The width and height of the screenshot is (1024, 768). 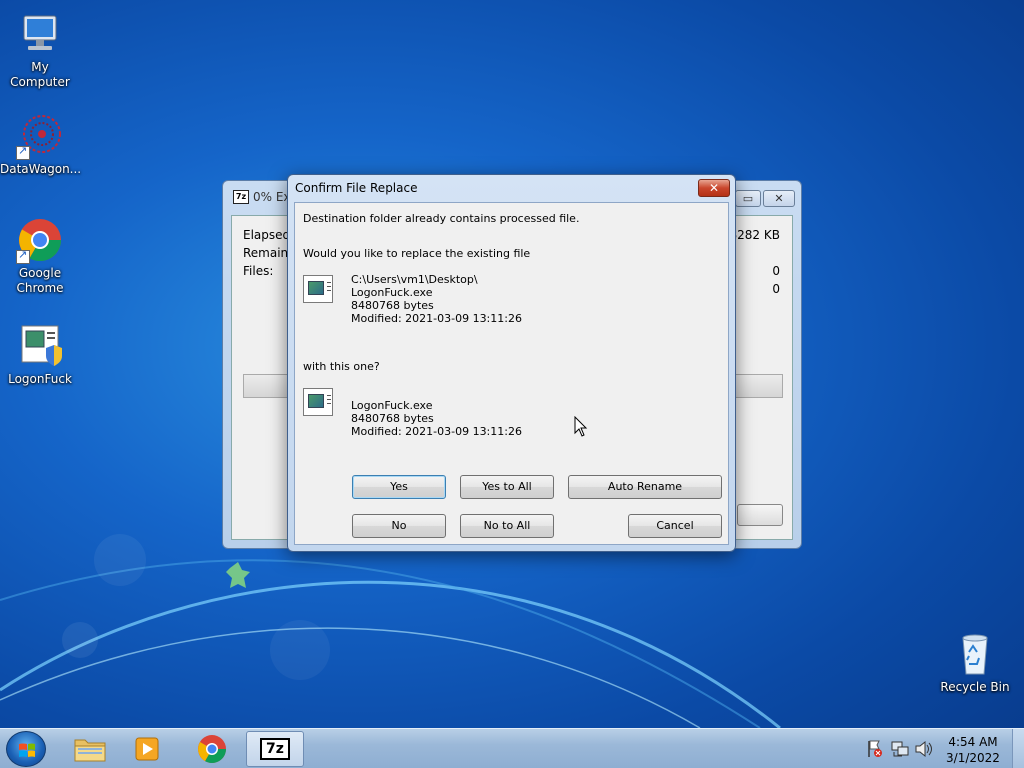 I want to click on desktop-icon-logonfuck: LogonFuck, so click(x=40, y=354).